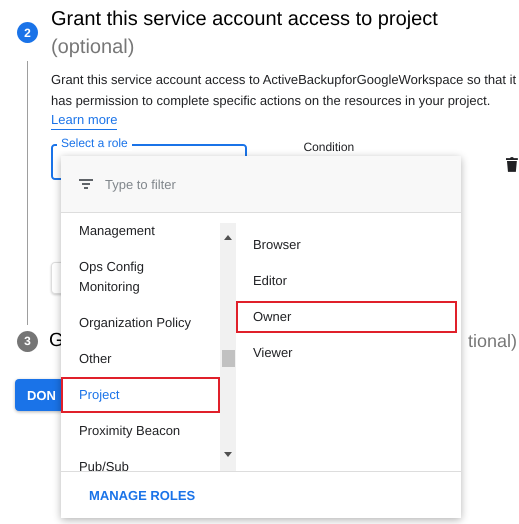 The image size is (519, 524). I want to click on condition-label: Condition, so click(328, 147).